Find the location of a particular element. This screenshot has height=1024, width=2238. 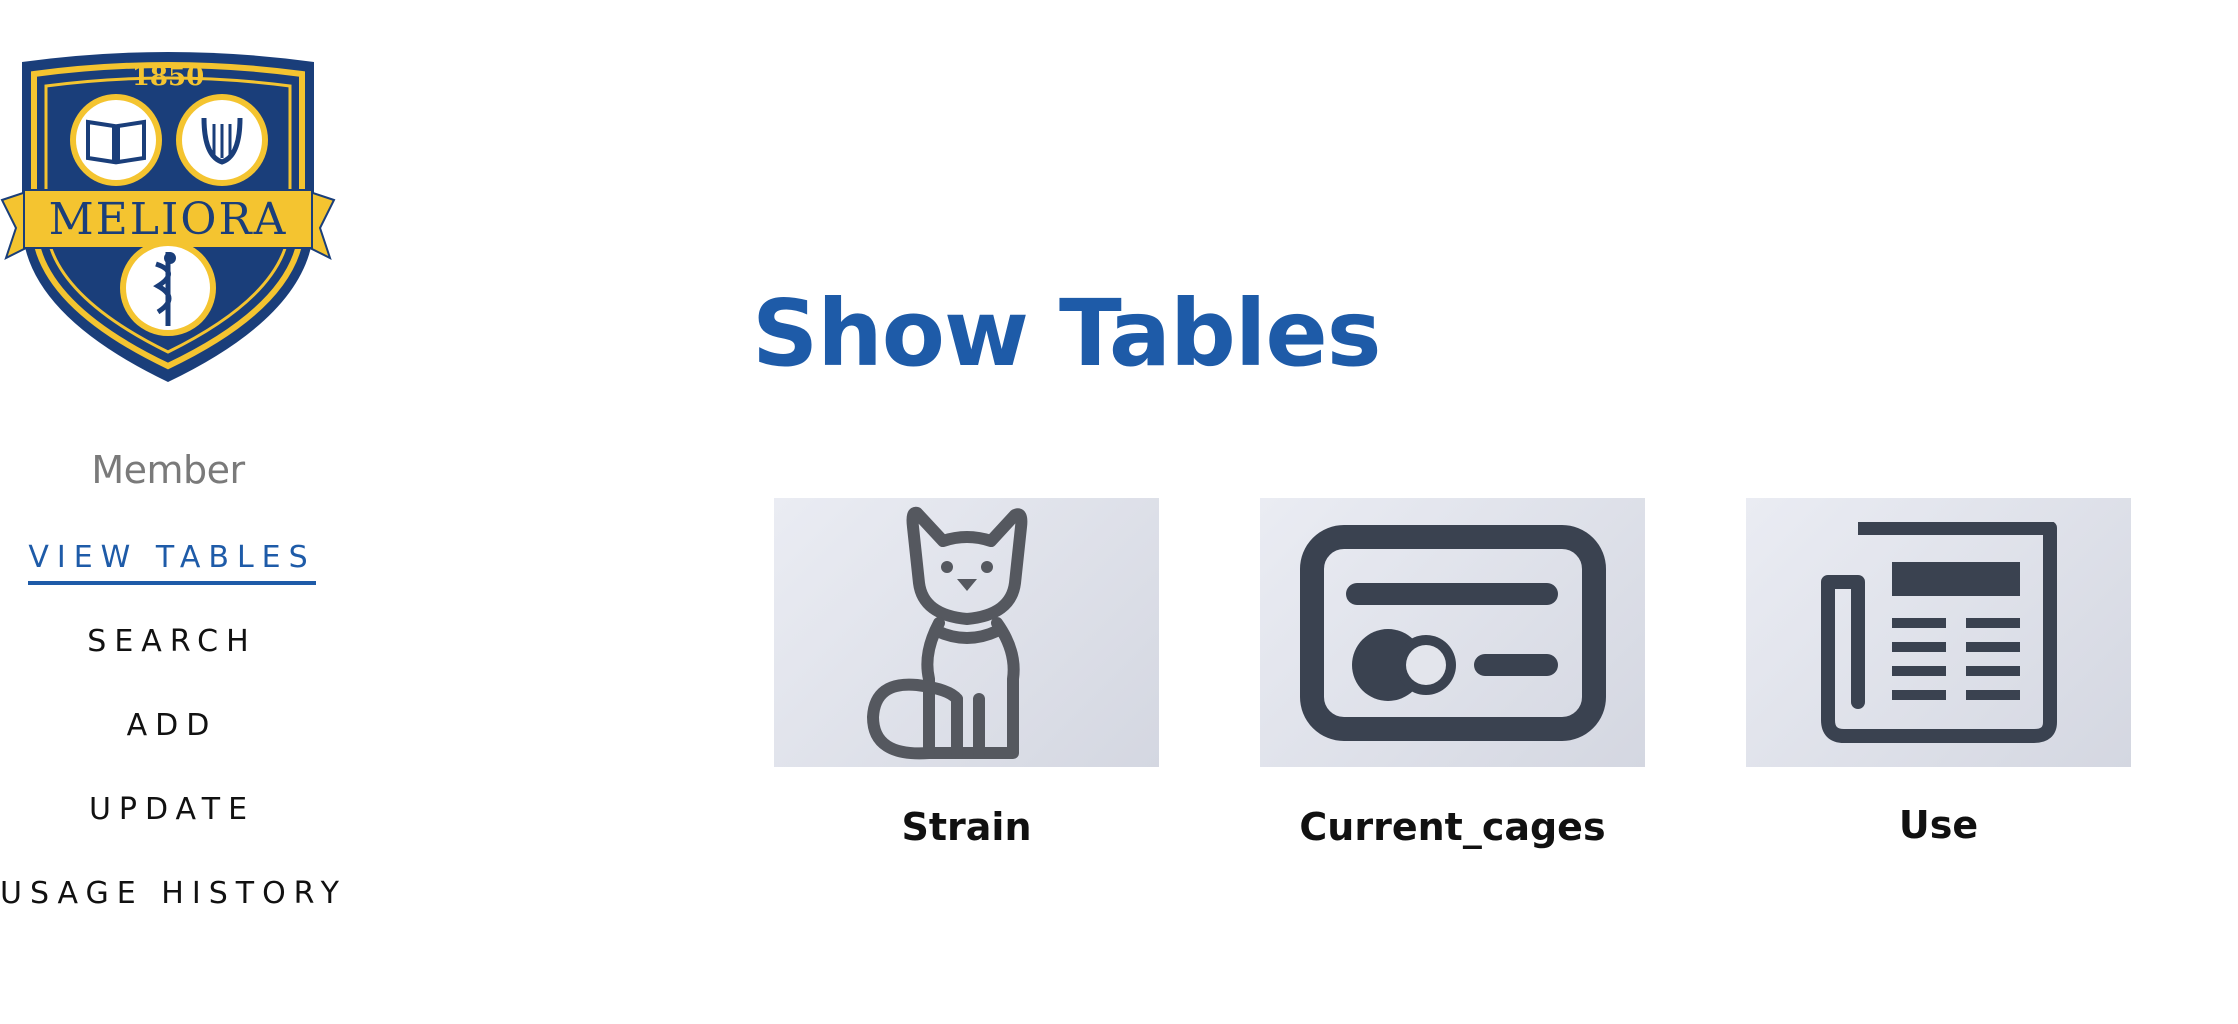

id-card-icon is located at coordinates (1452, 632).